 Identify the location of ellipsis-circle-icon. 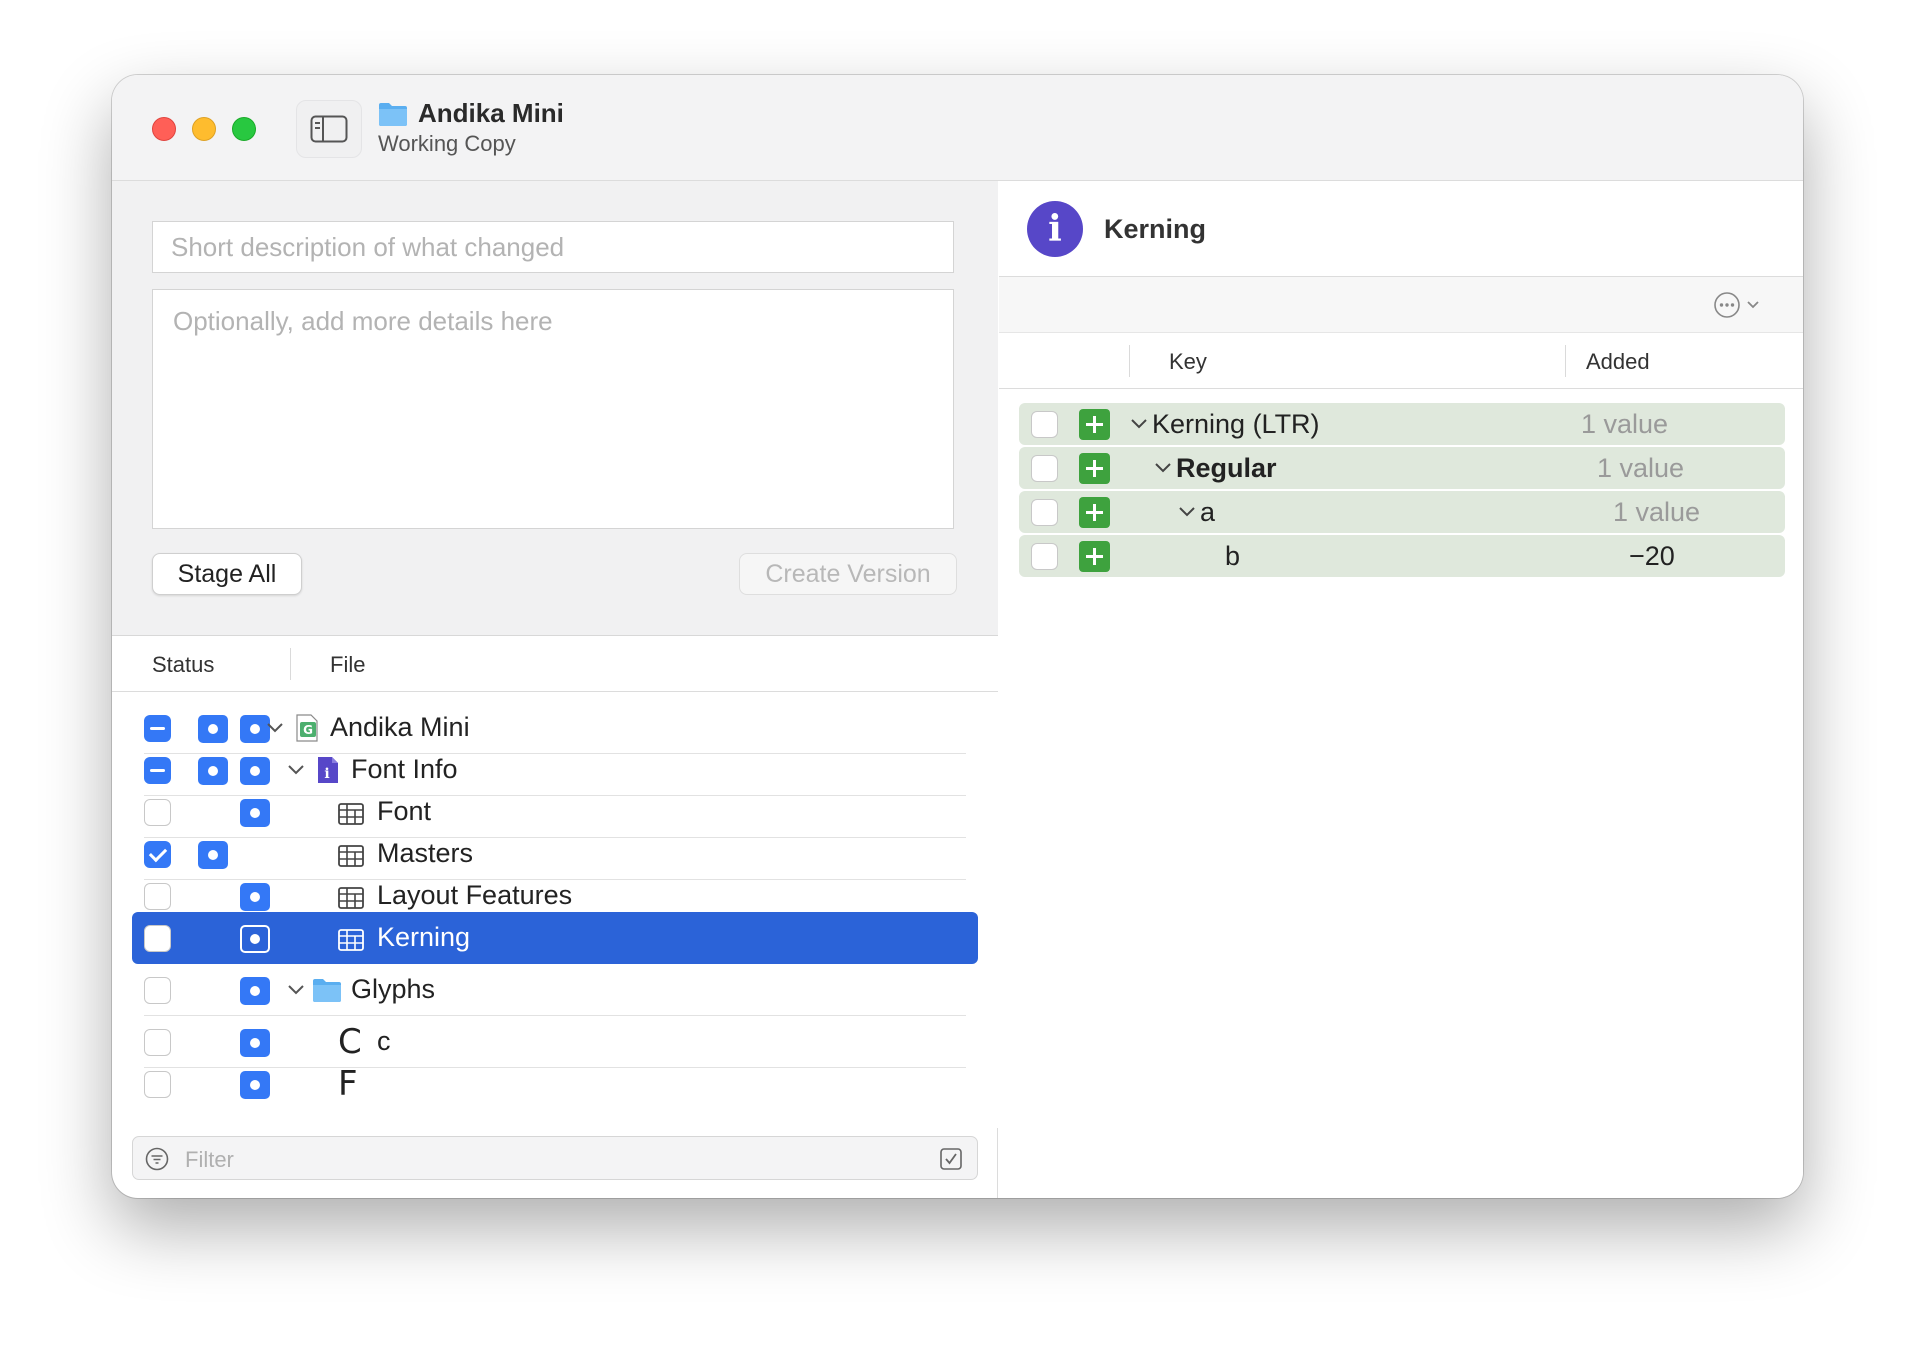
(1727, 305).